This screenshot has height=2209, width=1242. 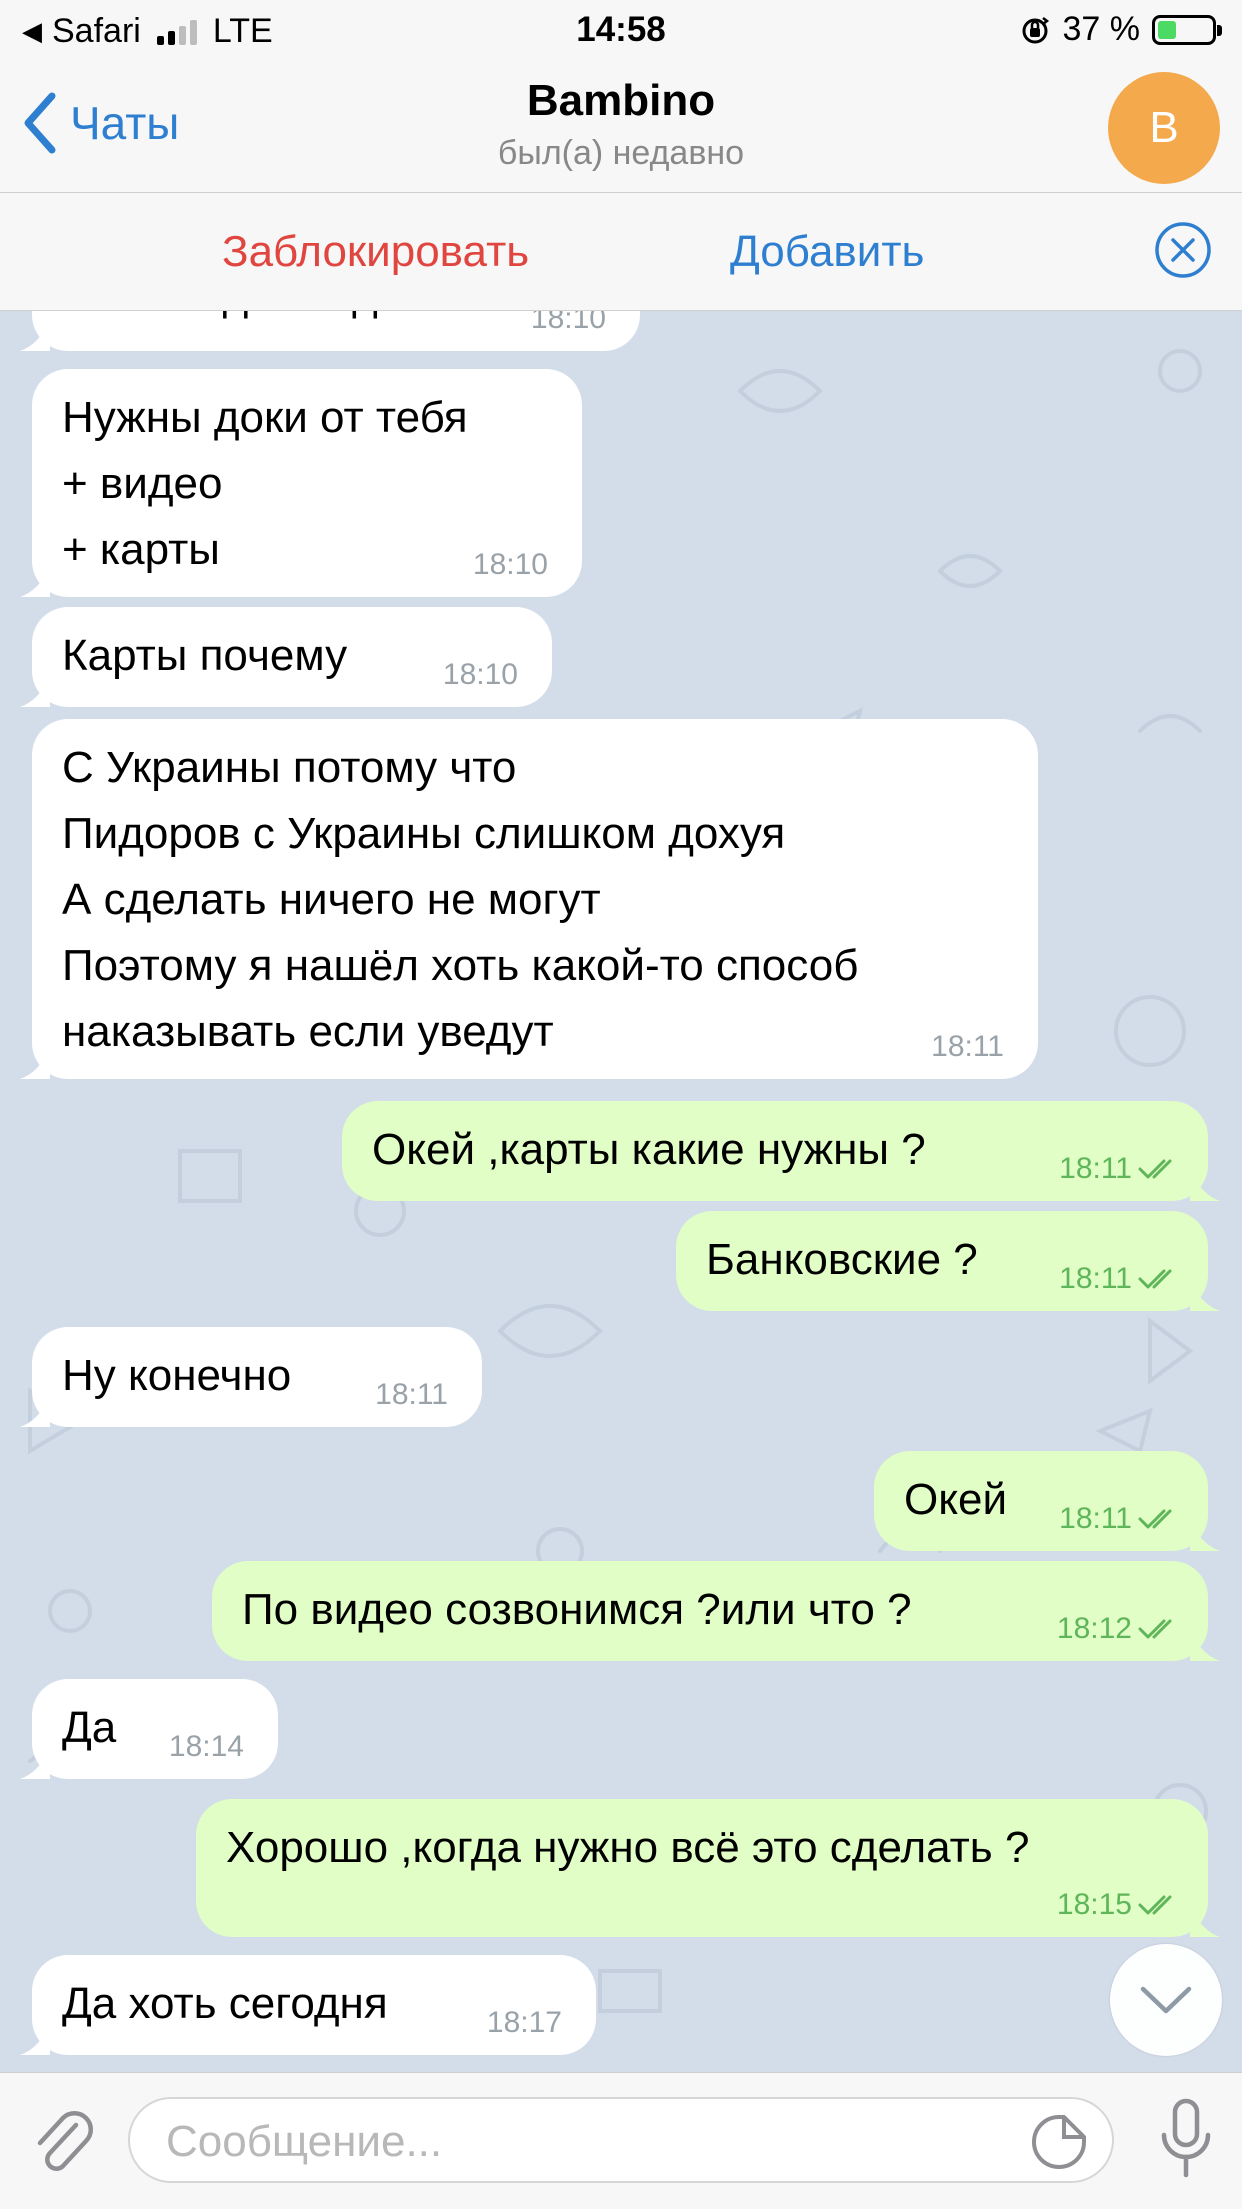 I want to click on message-time: 18:17, so click(x=524, y=2023).